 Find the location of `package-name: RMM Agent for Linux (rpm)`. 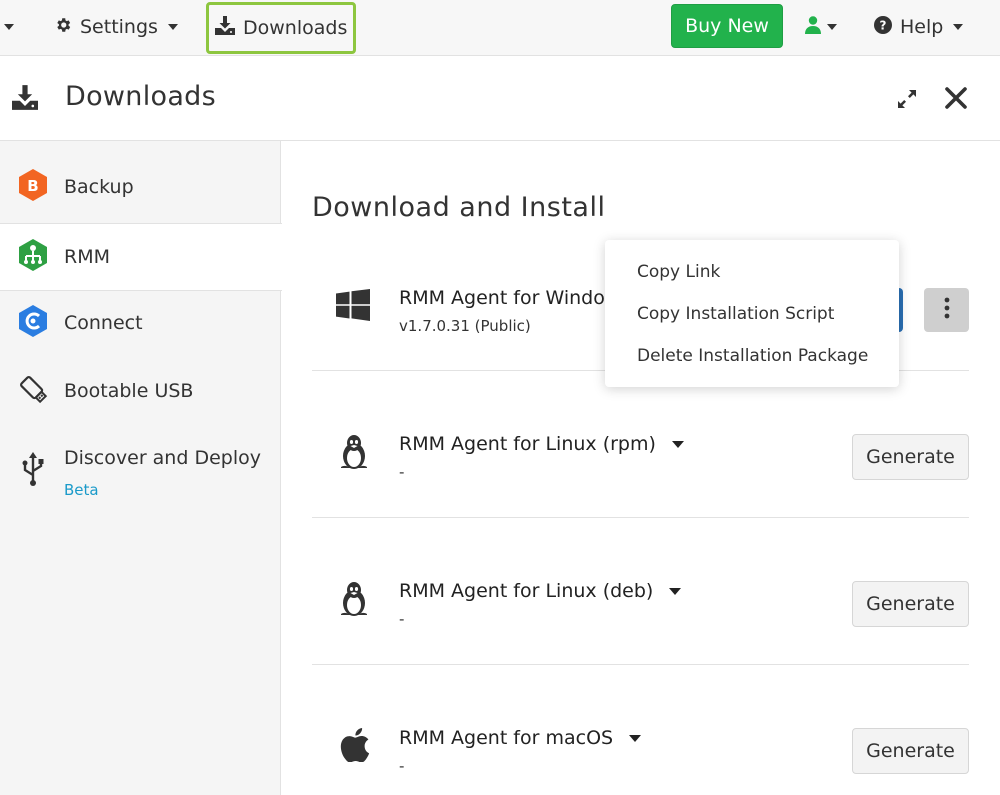

package-name: RMM Agent for Linux (rpm) is located at coordinates (541, 444).